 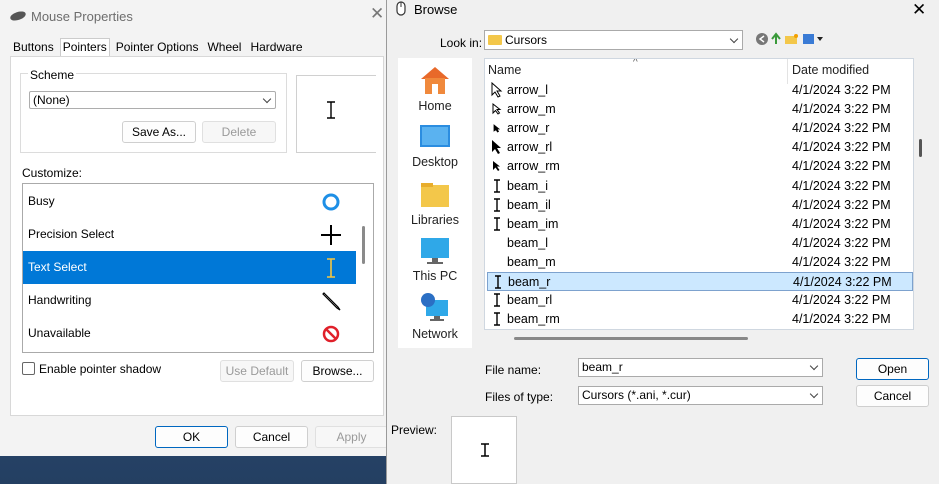 What do you see at coordinates (504, 70) in the screenshot?
I see `column-header-name: Name` at bounding box center [504, 70].